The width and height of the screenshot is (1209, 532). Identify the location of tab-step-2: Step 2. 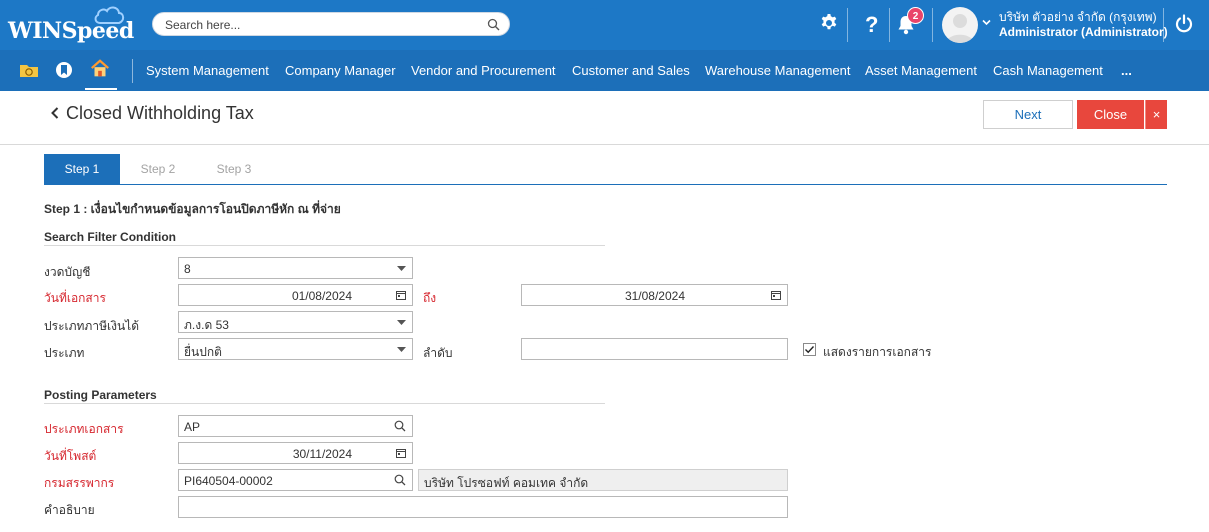
(158, 169).